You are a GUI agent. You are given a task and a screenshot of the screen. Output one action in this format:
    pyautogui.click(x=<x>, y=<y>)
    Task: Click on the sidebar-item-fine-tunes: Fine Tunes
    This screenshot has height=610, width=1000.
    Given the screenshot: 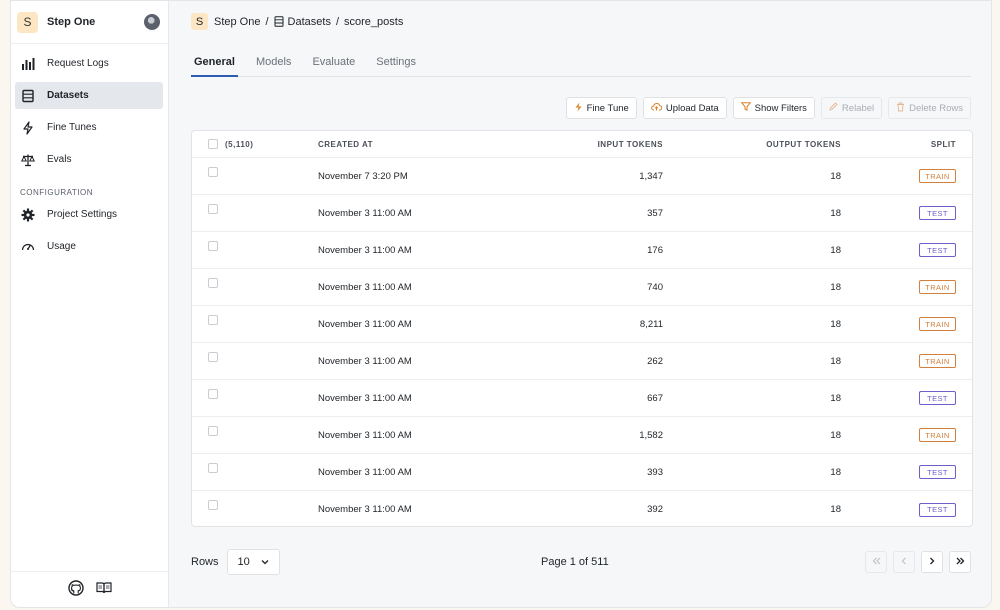 What is the action you would take?
    pyautogui.click(x=89, y=127)
    